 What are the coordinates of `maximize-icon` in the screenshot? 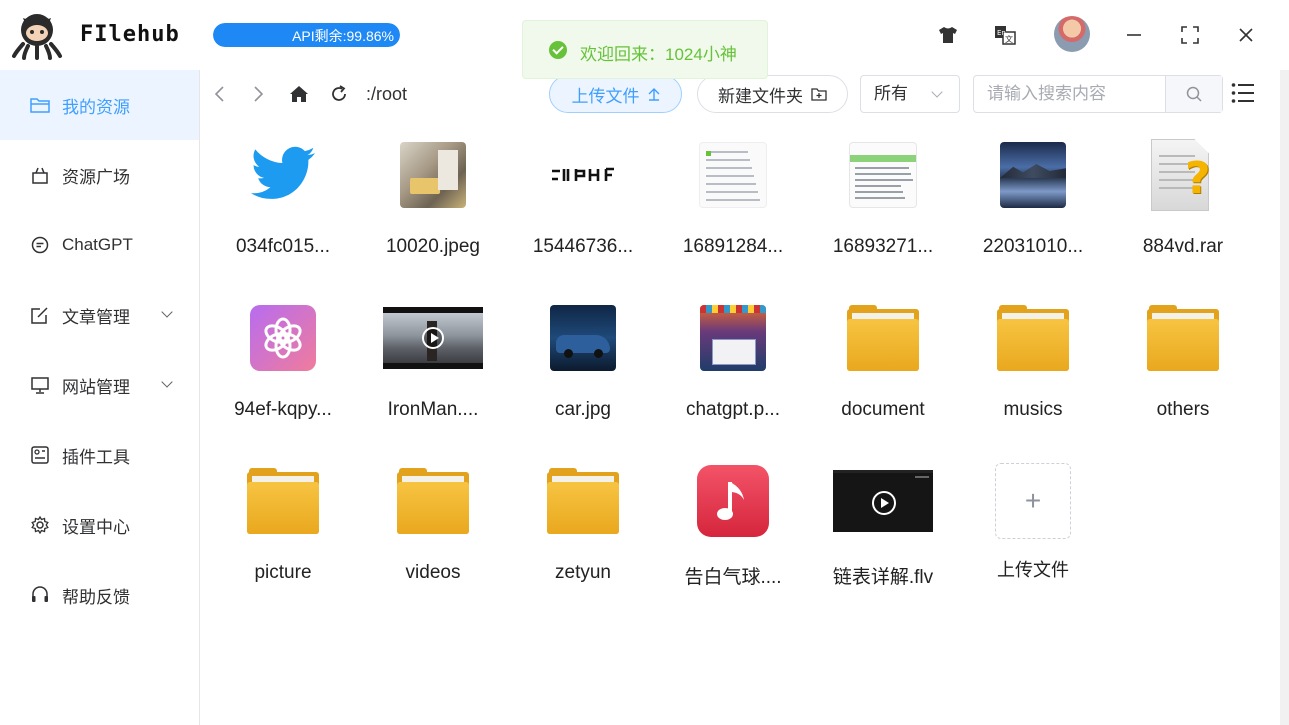 It's located at (1190, 35).